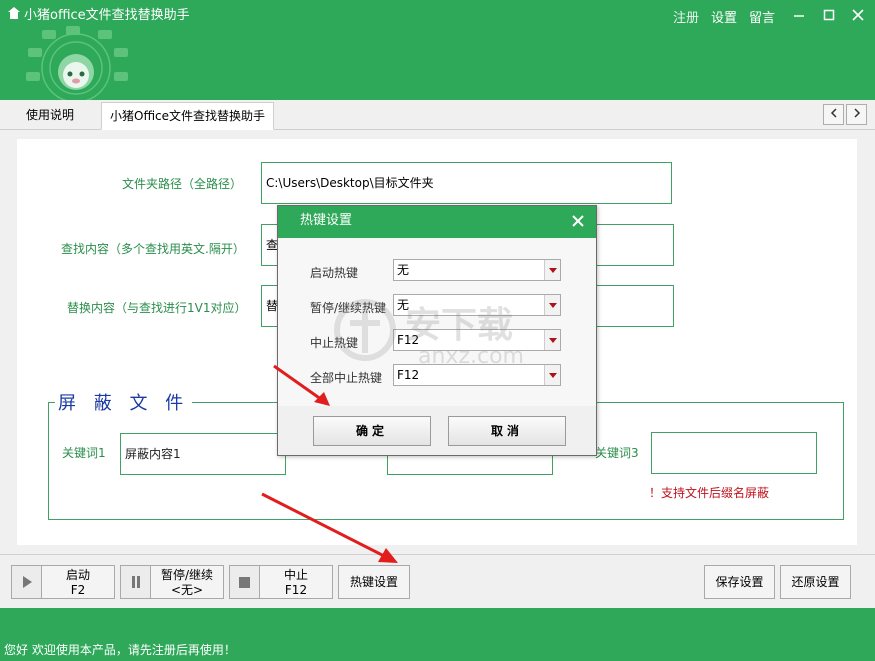 The width and height of the screenshot is (875, 661). What do you see at coordinates (477, 375) in the screenshot?
I see `stop-all-hotkey-select: F12` at bounding box center [477, 375].